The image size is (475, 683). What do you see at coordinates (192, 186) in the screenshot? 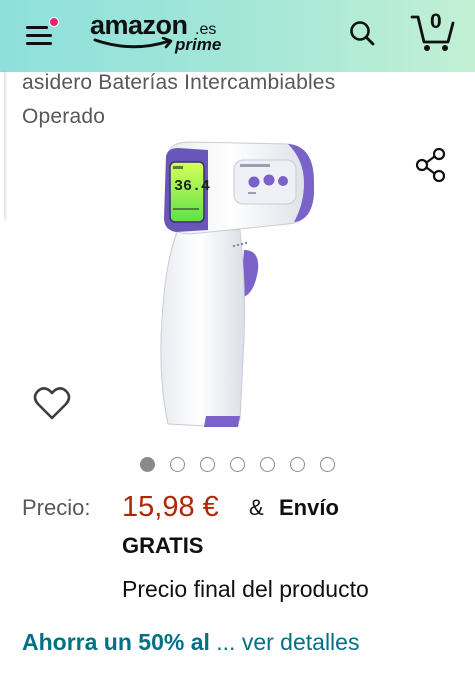
I see `display-reading: 36.4` at bounding box center [192, 186].